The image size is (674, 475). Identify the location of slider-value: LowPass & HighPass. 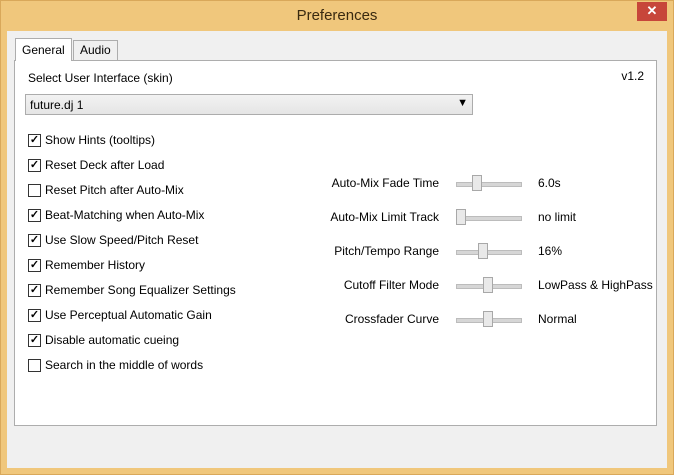
(595, 285).